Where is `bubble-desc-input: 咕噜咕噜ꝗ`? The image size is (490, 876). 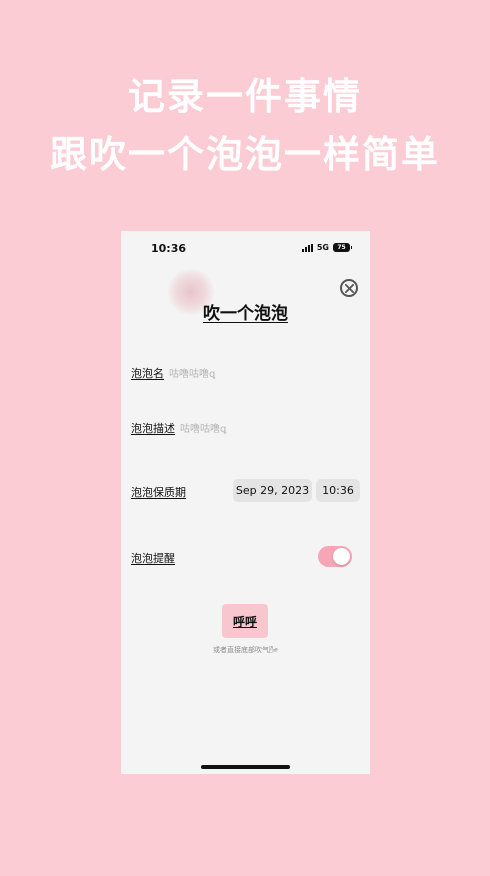
bubble-desc-input: 咕噜咕噜ꝗ is located at coordinates (203, 427).